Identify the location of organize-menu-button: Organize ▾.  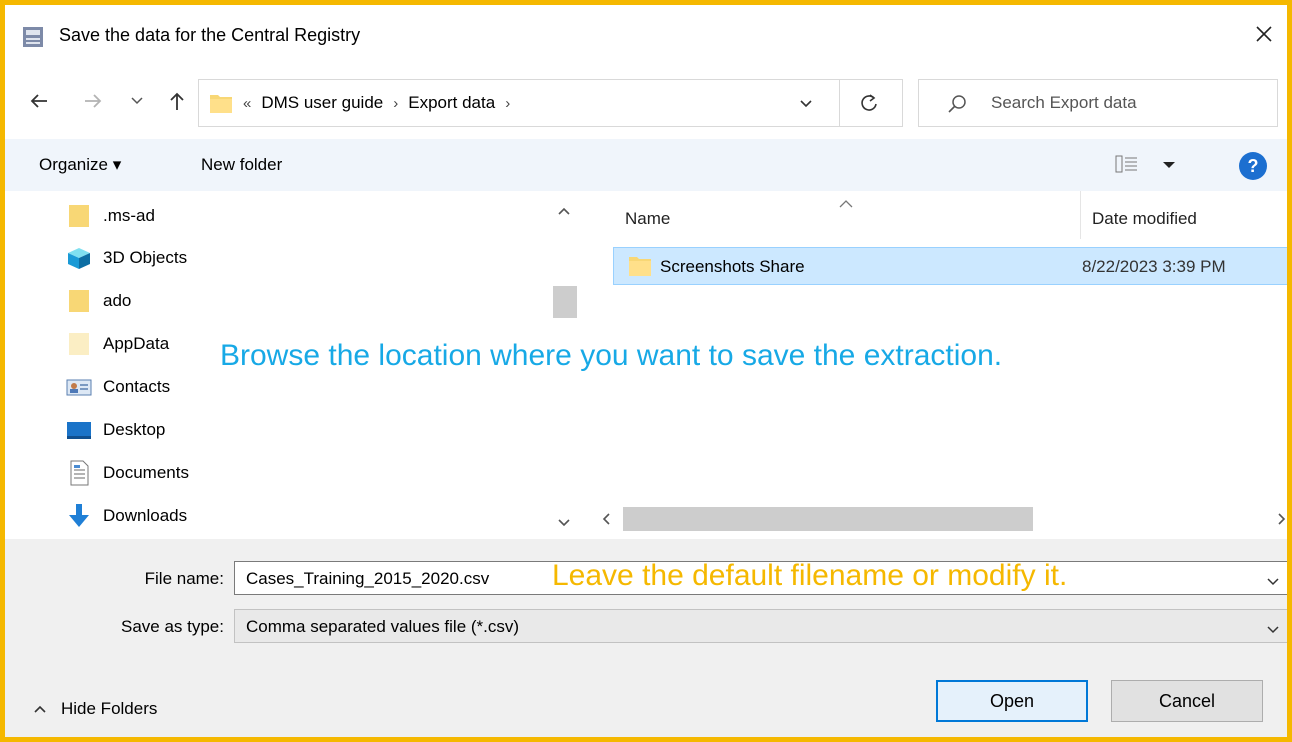
(80, 165).